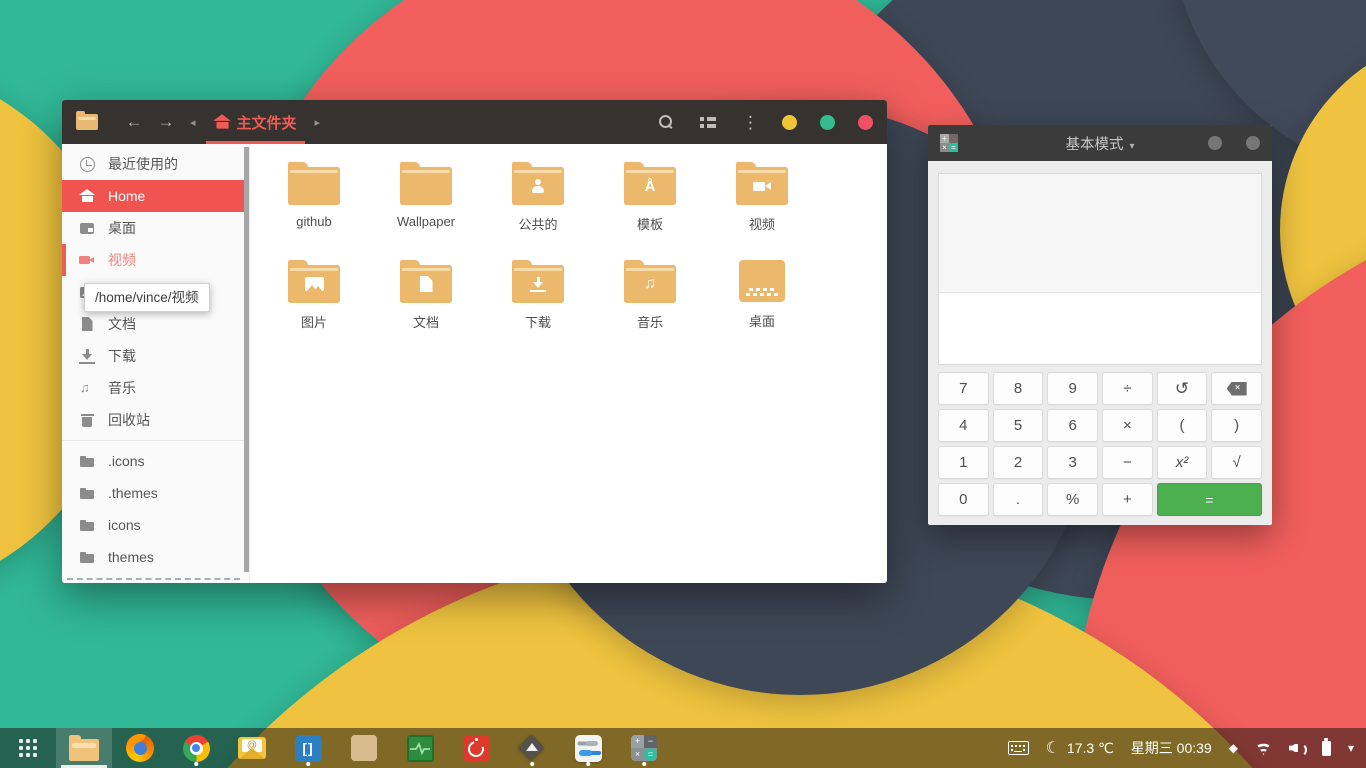  What do you see at coordinates (538, 186) in the screenshot?
I see `person-emblem-icon` at bounding box center [538, 186].